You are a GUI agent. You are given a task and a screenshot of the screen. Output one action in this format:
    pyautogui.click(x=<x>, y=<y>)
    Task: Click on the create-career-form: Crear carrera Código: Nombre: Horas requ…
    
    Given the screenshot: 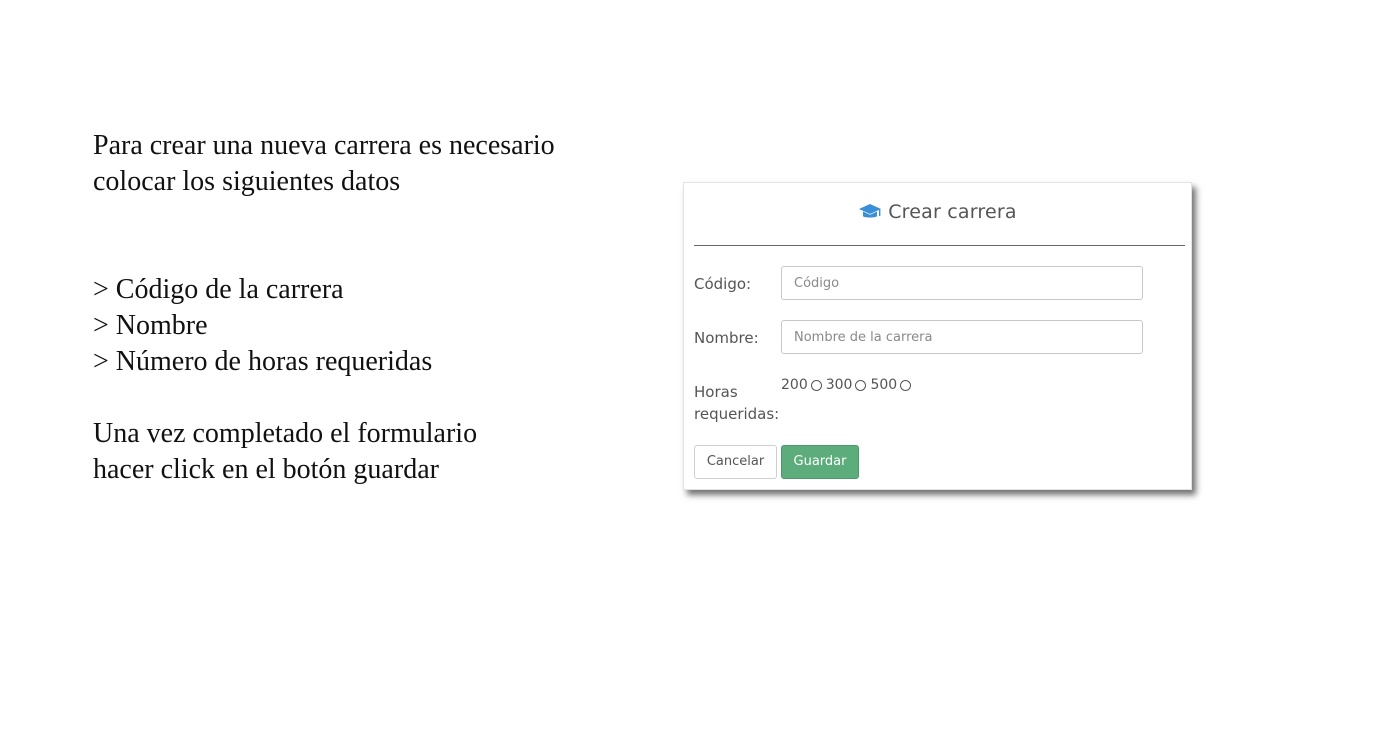 What is the action you would take?
    pyautogui.click(x=937, y=336)
    